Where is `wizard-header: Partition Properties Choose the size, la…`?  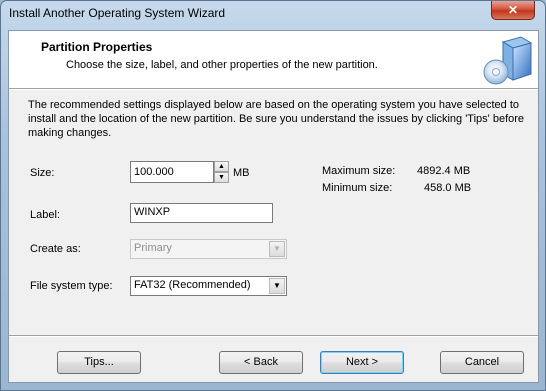 wizard-header: Partition Properties Choose the size, la… is located at coordinates (273, 60).